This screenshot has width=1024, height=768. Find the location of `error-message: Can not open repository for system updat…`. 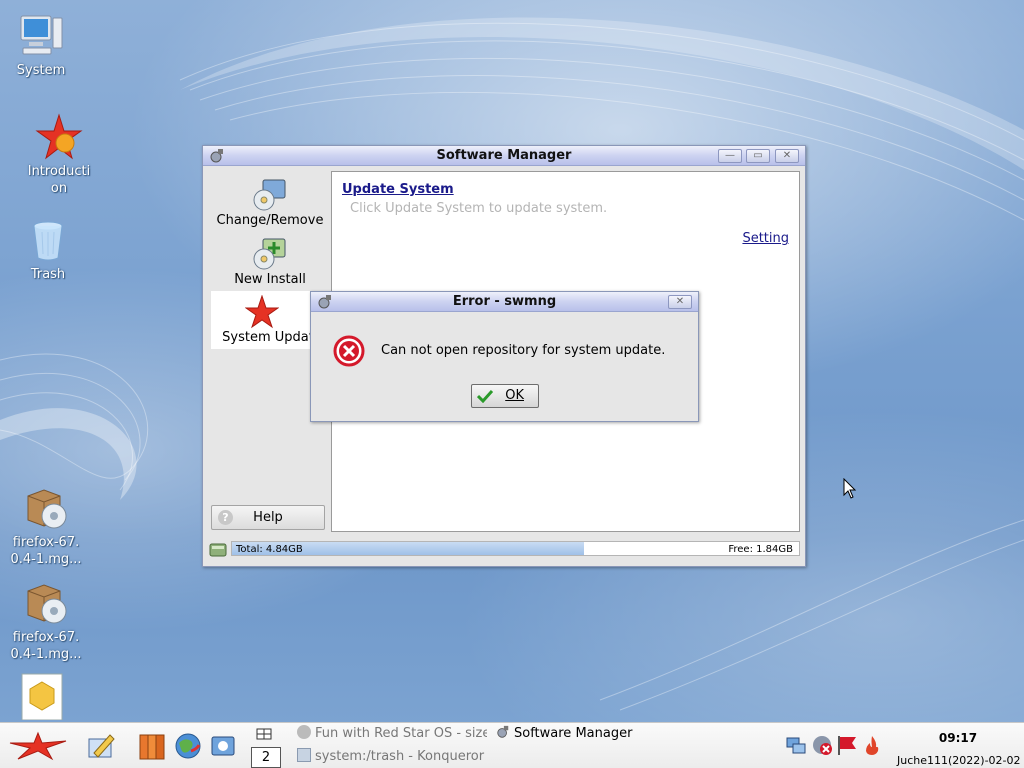

error-message: Can not open repository for system updat… is located at coordinates (523, 350).